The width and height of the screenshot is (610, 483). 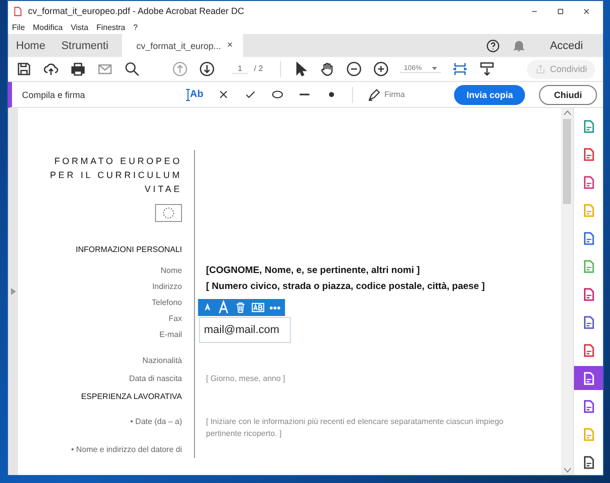 What do you see at coordinates (519, 45) in the screenshot?
I see `bell-icon` at bounding box center [519, 45].